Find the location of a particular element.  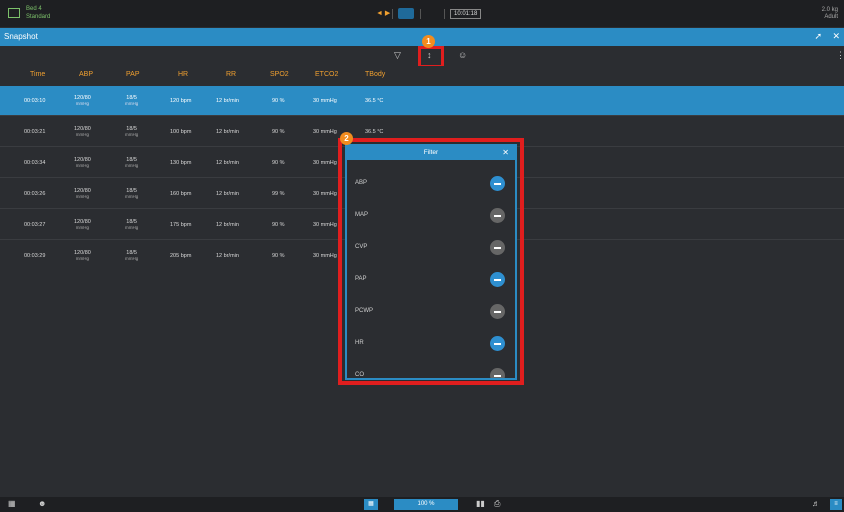

cell-time: 00:03:10 is located at coordinates (35, 101).